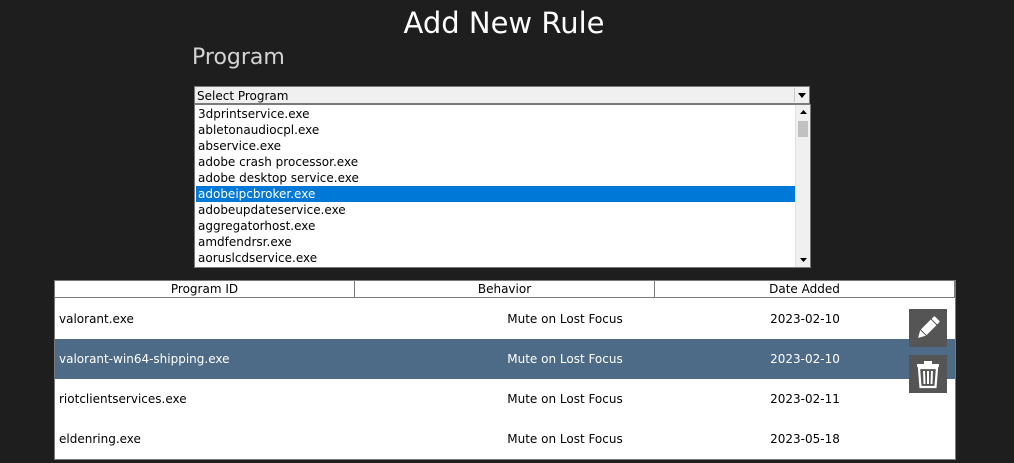  Describe the element at coordinates (243, 96) in the screenshot. I see `program-select-value: Select Program` at that location.